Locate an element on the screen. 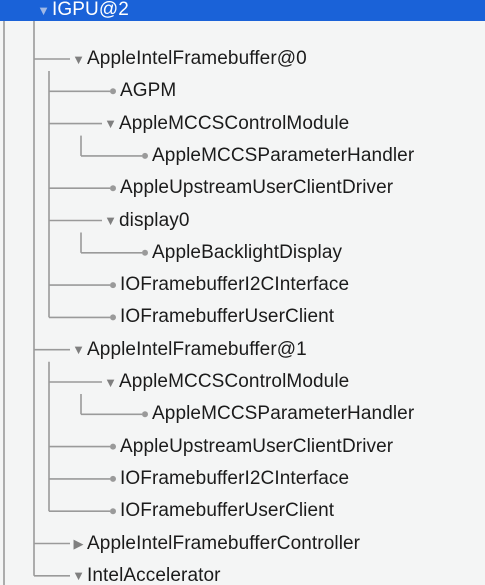 This screenshot has width=485, height=585. tree-row: ▼ display0 is located at coordinates (242, 221).